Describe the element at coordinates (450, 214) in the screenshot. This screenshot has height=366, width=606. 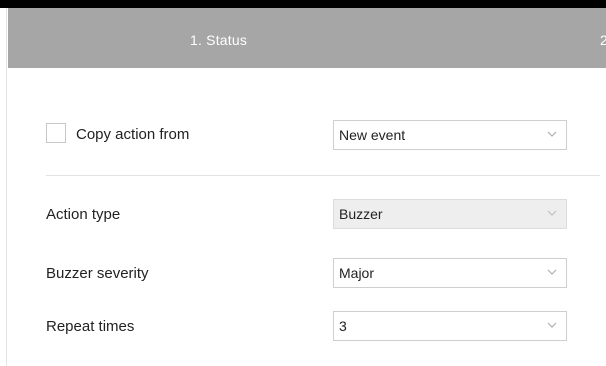
I see `action-type-select: Buzzer` at that location.